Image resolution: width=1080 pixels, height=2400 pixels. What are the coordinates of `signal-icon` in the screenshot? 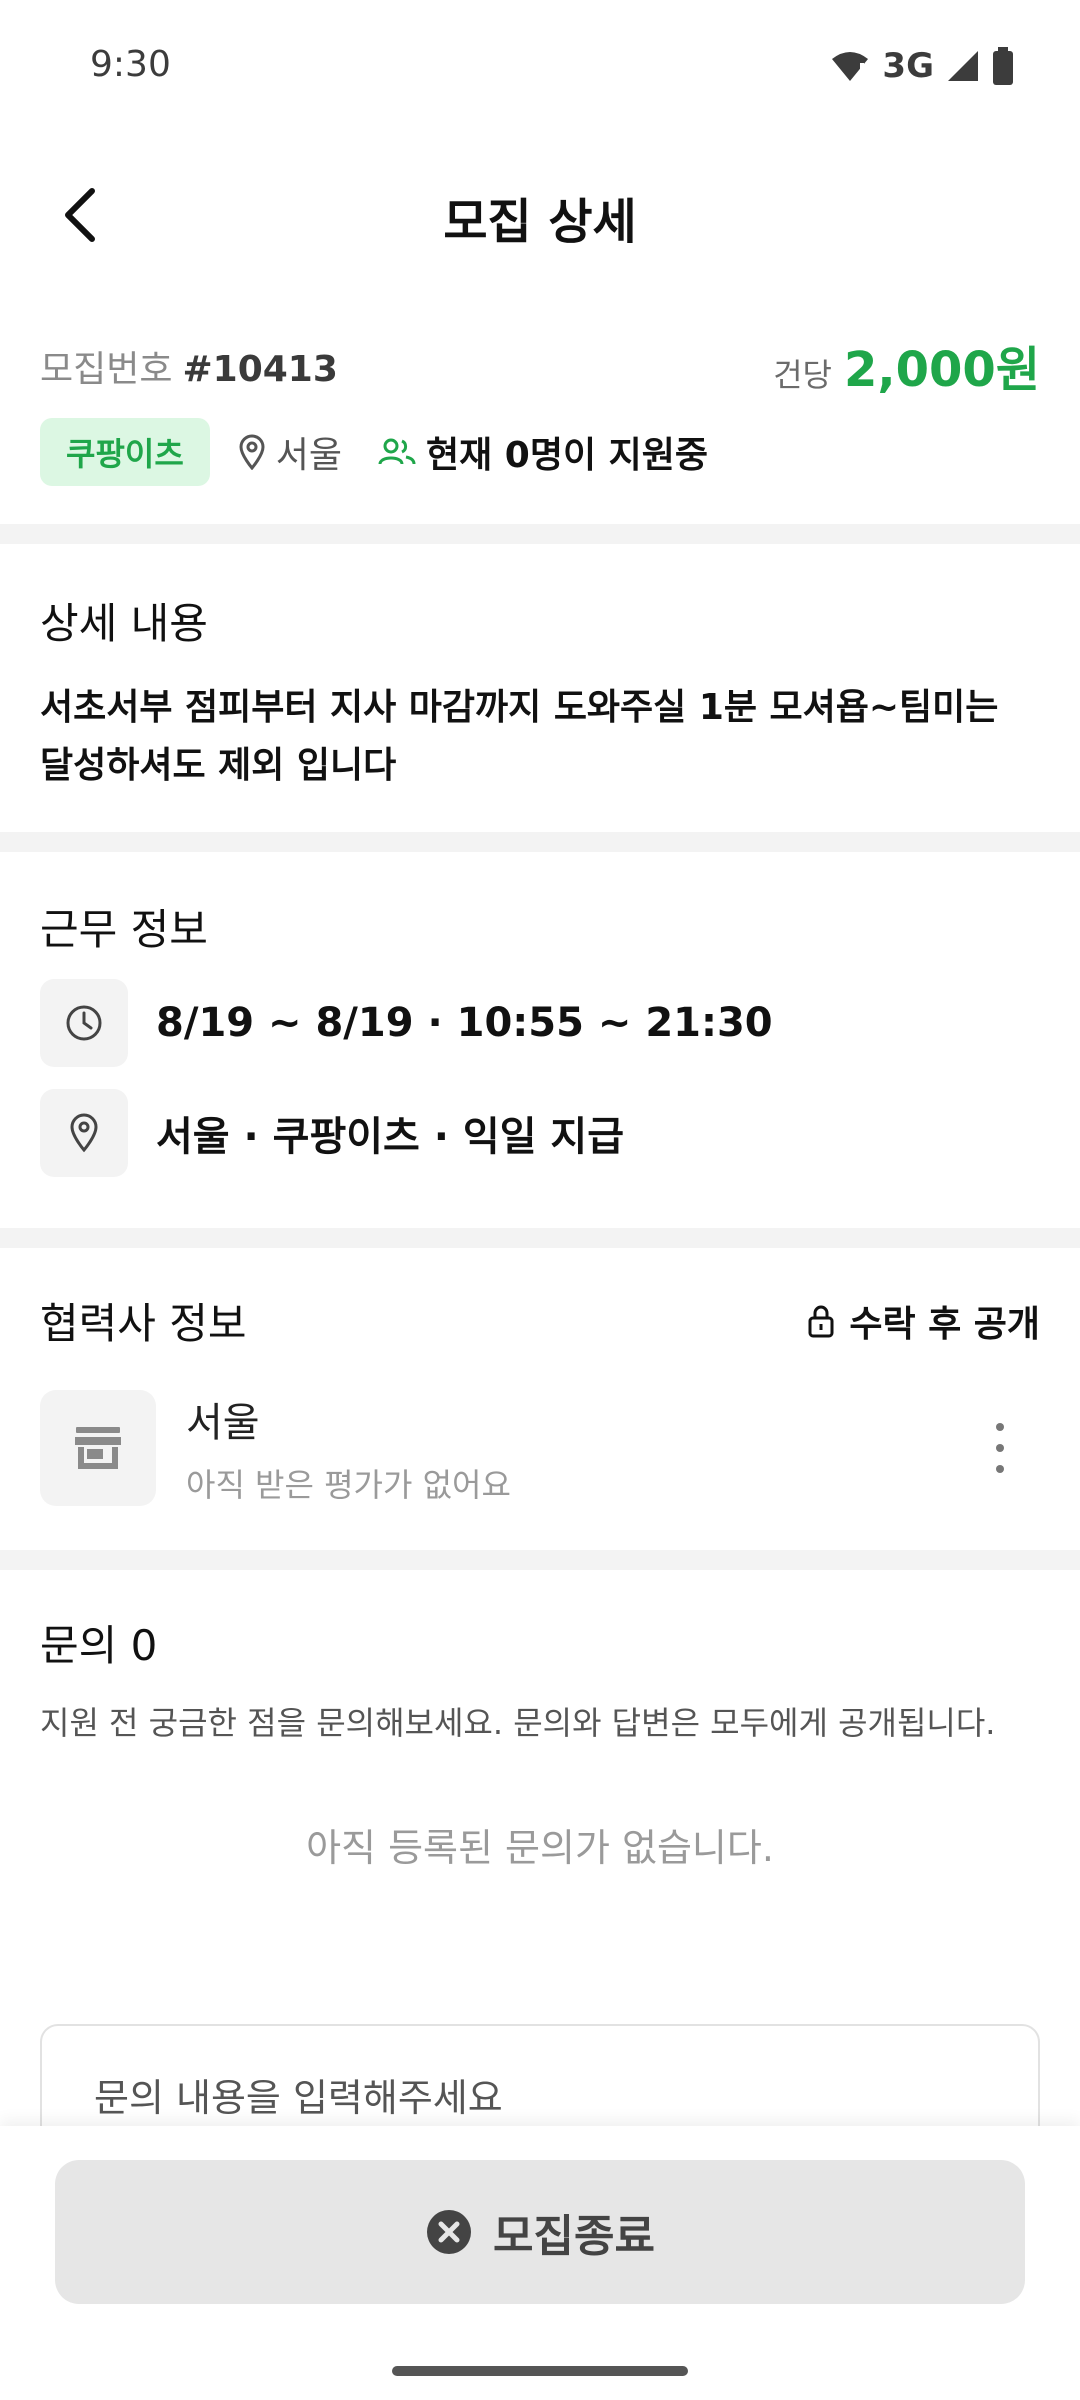 It's located at (963, 66).